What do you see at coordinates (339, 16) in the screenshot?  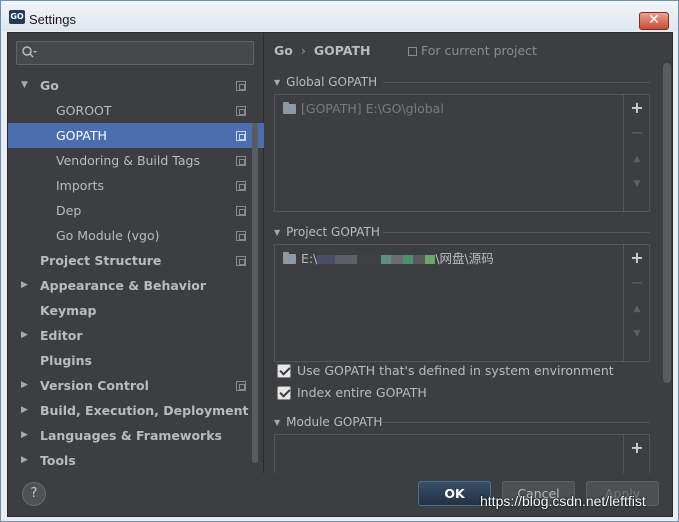 I see `title-bar: GO Settings ✕` at bounding box center [339, 16].